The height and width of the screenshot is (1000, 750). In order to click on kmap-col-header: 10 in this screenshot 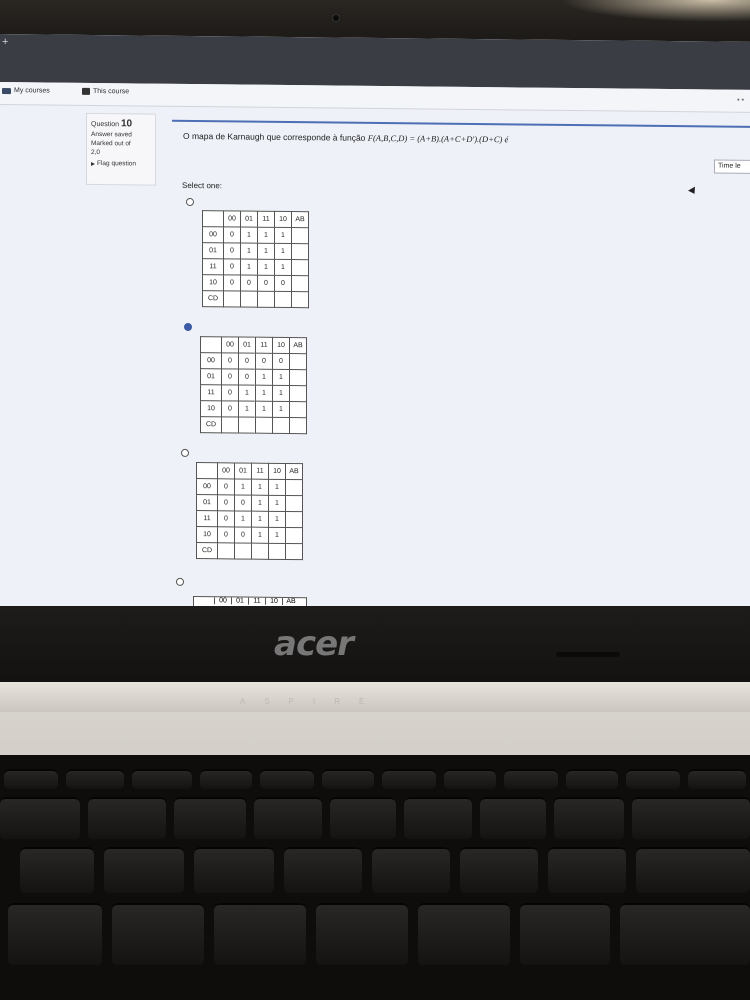, I will do `click(277, 471)`.